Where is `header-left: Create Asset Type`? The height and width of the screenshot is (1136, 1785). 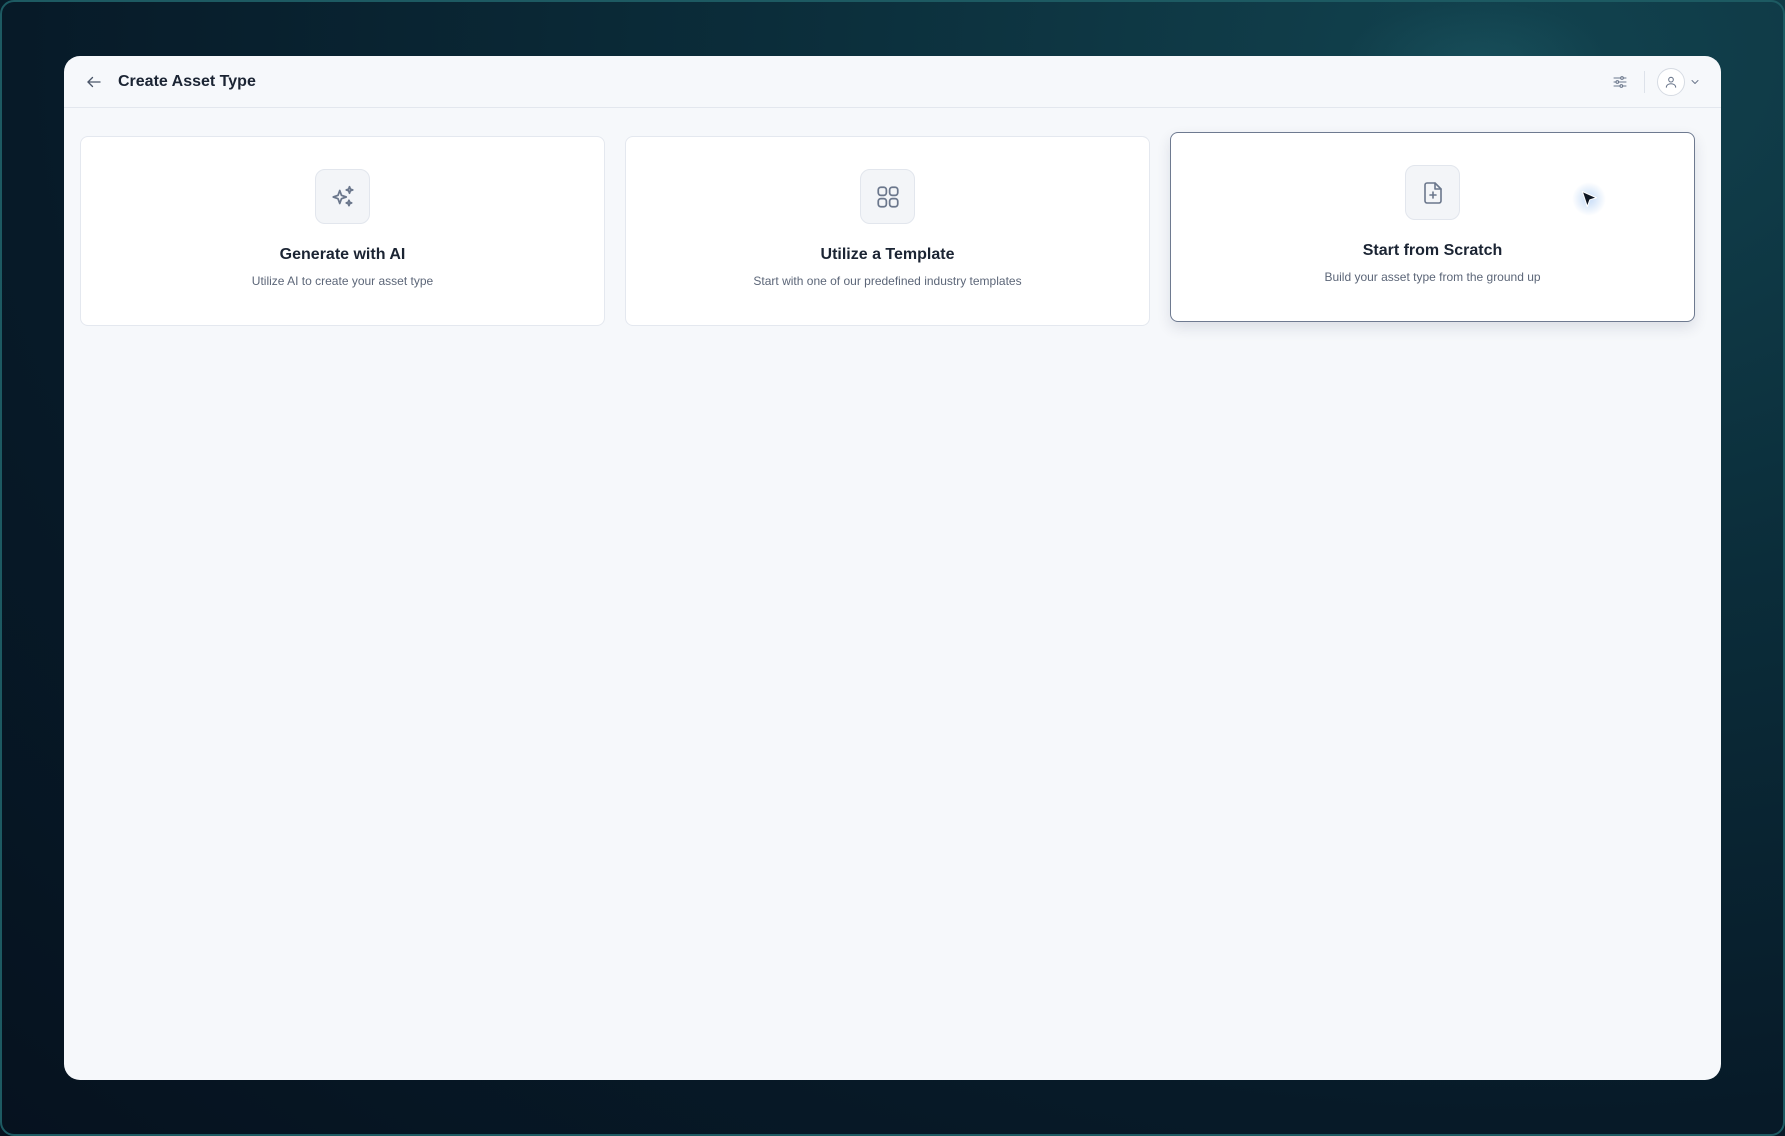 header-left: Create Asset Type is located at coordinates (169, 82).